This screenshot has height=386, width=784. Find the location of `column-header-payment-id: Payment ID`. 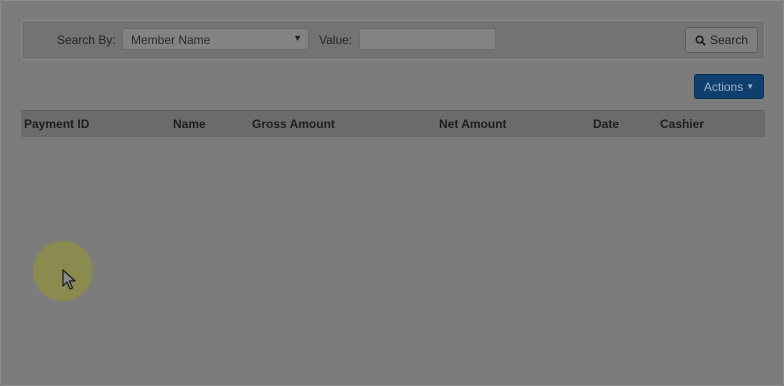

column-header-payment-id: Payment ID is located at coordinates (56, 124).